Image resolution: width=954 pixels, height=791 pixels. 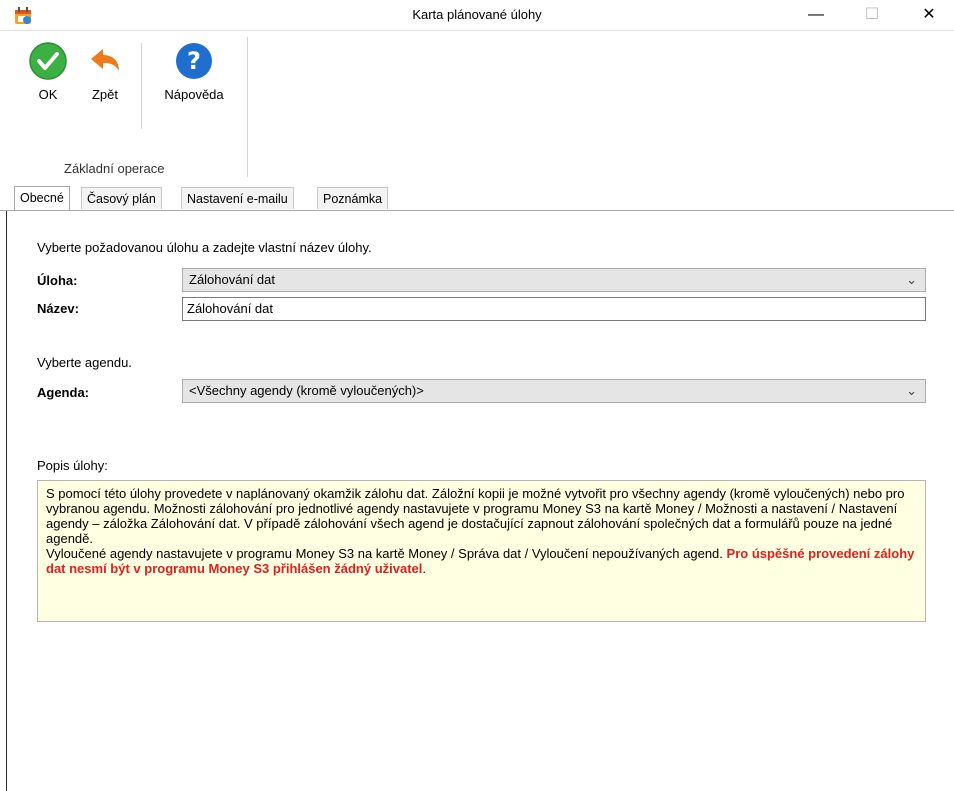 What do you see at coordinates (48, 94) in the screenshot?
I see `ok-label: OK` at bounding box center [48, 94].